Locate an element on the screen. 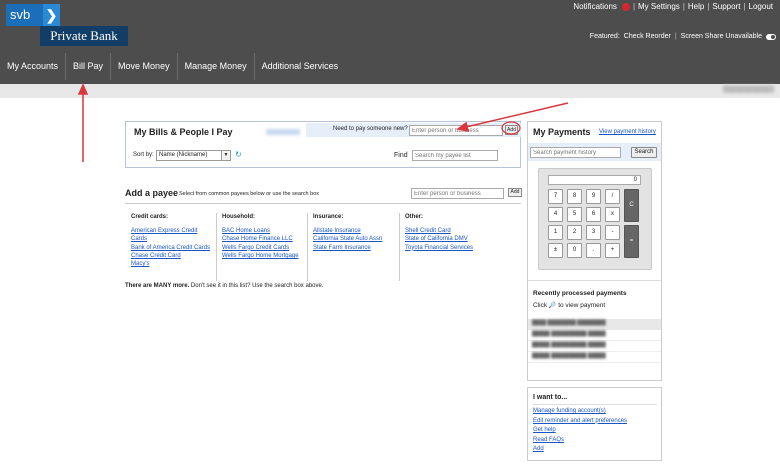 The width and height of the screenshot is (780, 474). category-heading: Credit cards: is located at coordinates (150, 217).